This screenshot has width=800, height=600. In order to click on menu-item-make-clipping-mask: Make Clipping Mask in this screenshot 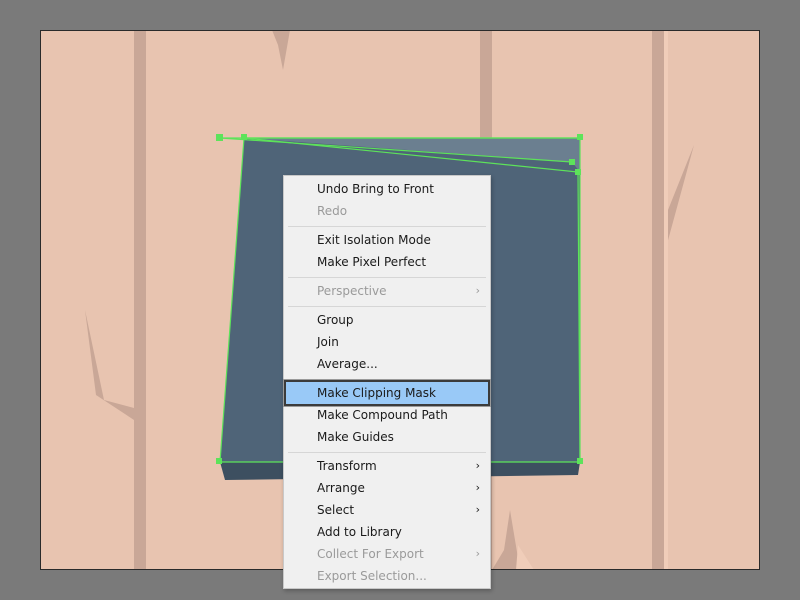, I will do `click(387, 393)`.